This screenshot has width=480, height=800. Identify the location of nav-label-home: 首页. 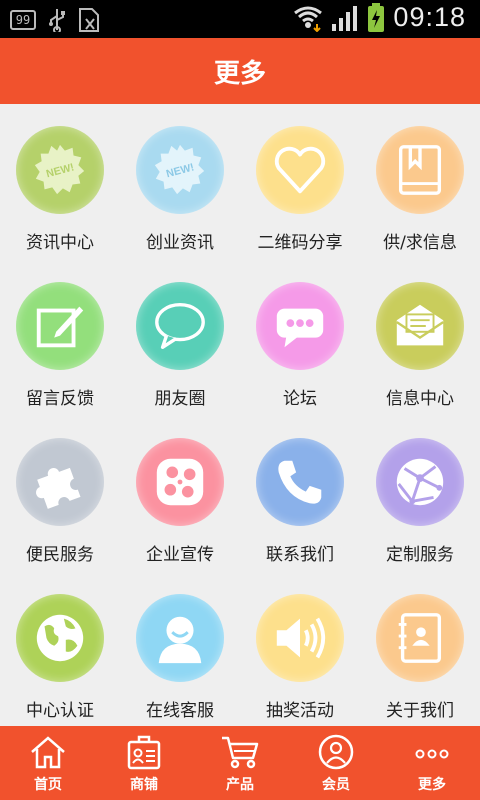
(48, 785).